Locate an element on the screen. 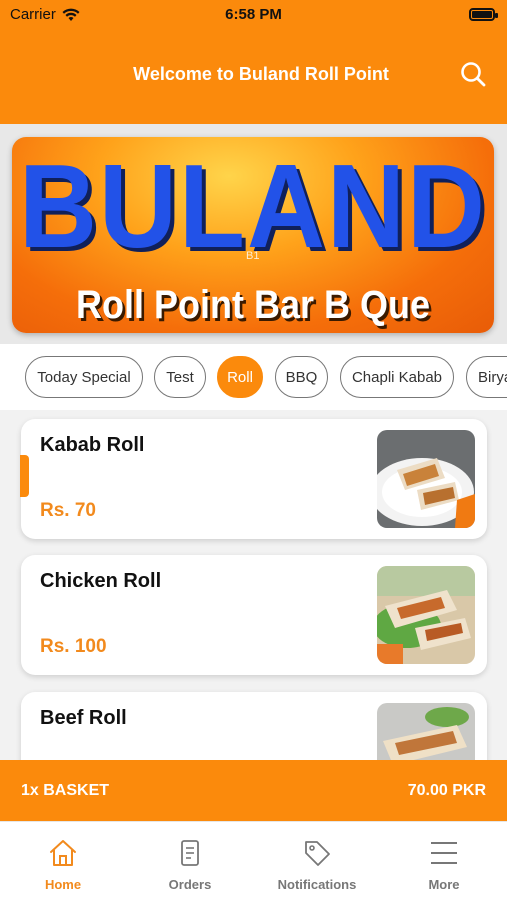 This screenshot has width=507, height=900. tab-notifications: Notifications is located at coordinates (317, 861).